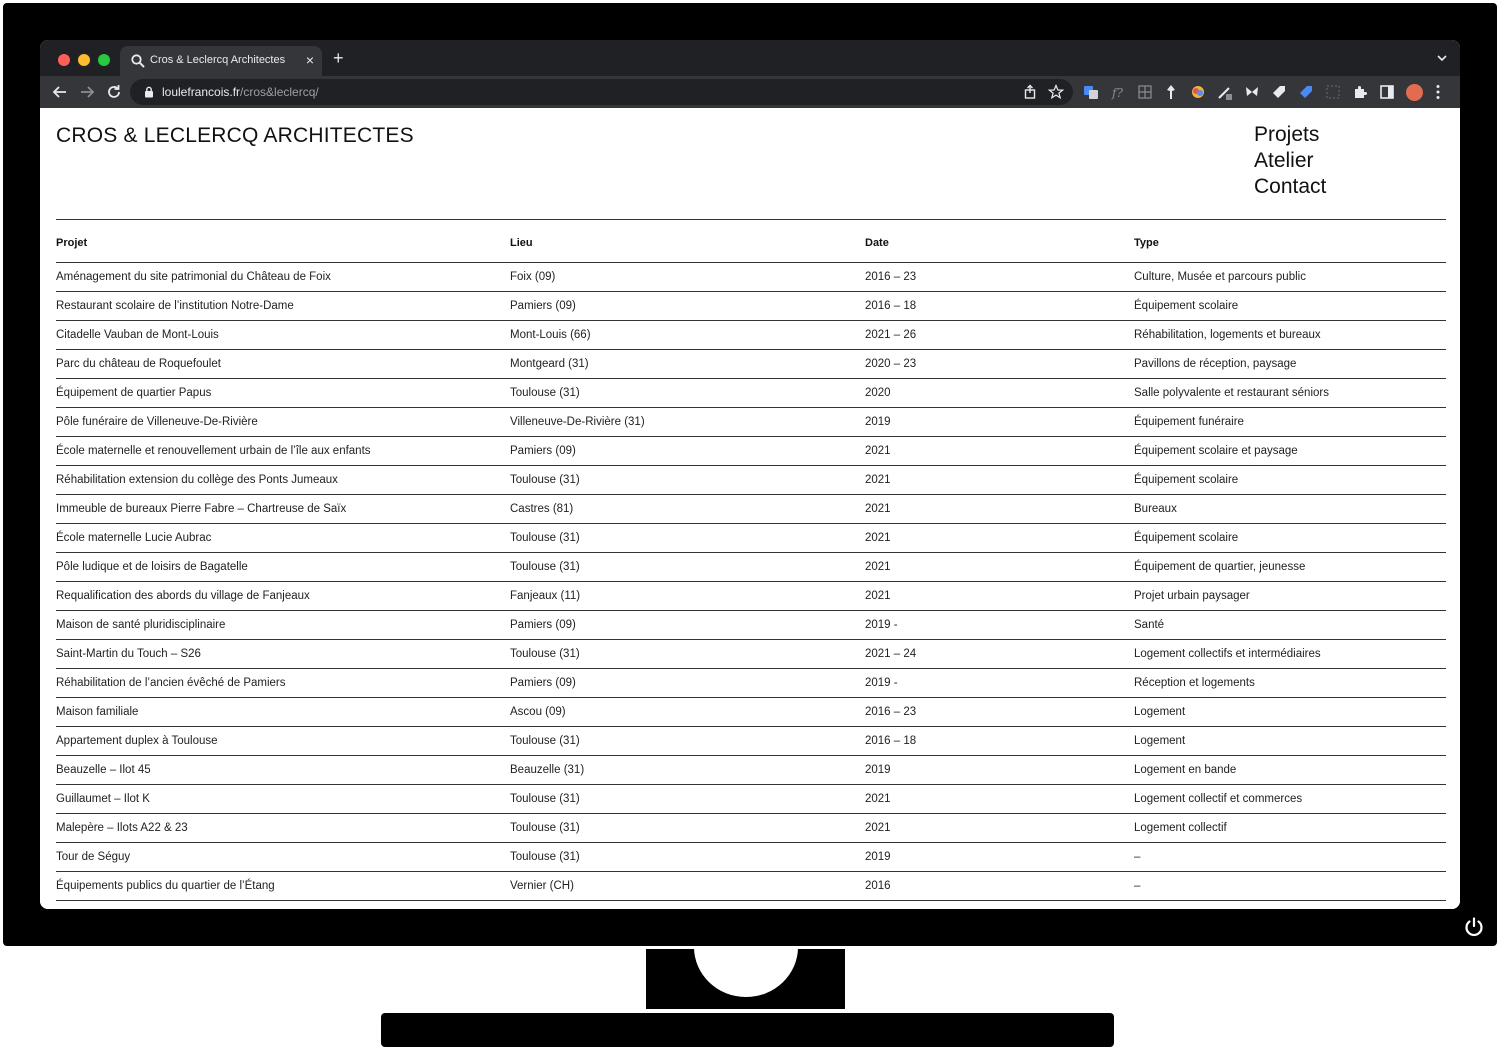 The height and width of the screenshot is (1050, 1500). What do you see at coordinates (104, 60) in the screenshot?
I see `maximize-window-button` at bounding box center [104, 60].